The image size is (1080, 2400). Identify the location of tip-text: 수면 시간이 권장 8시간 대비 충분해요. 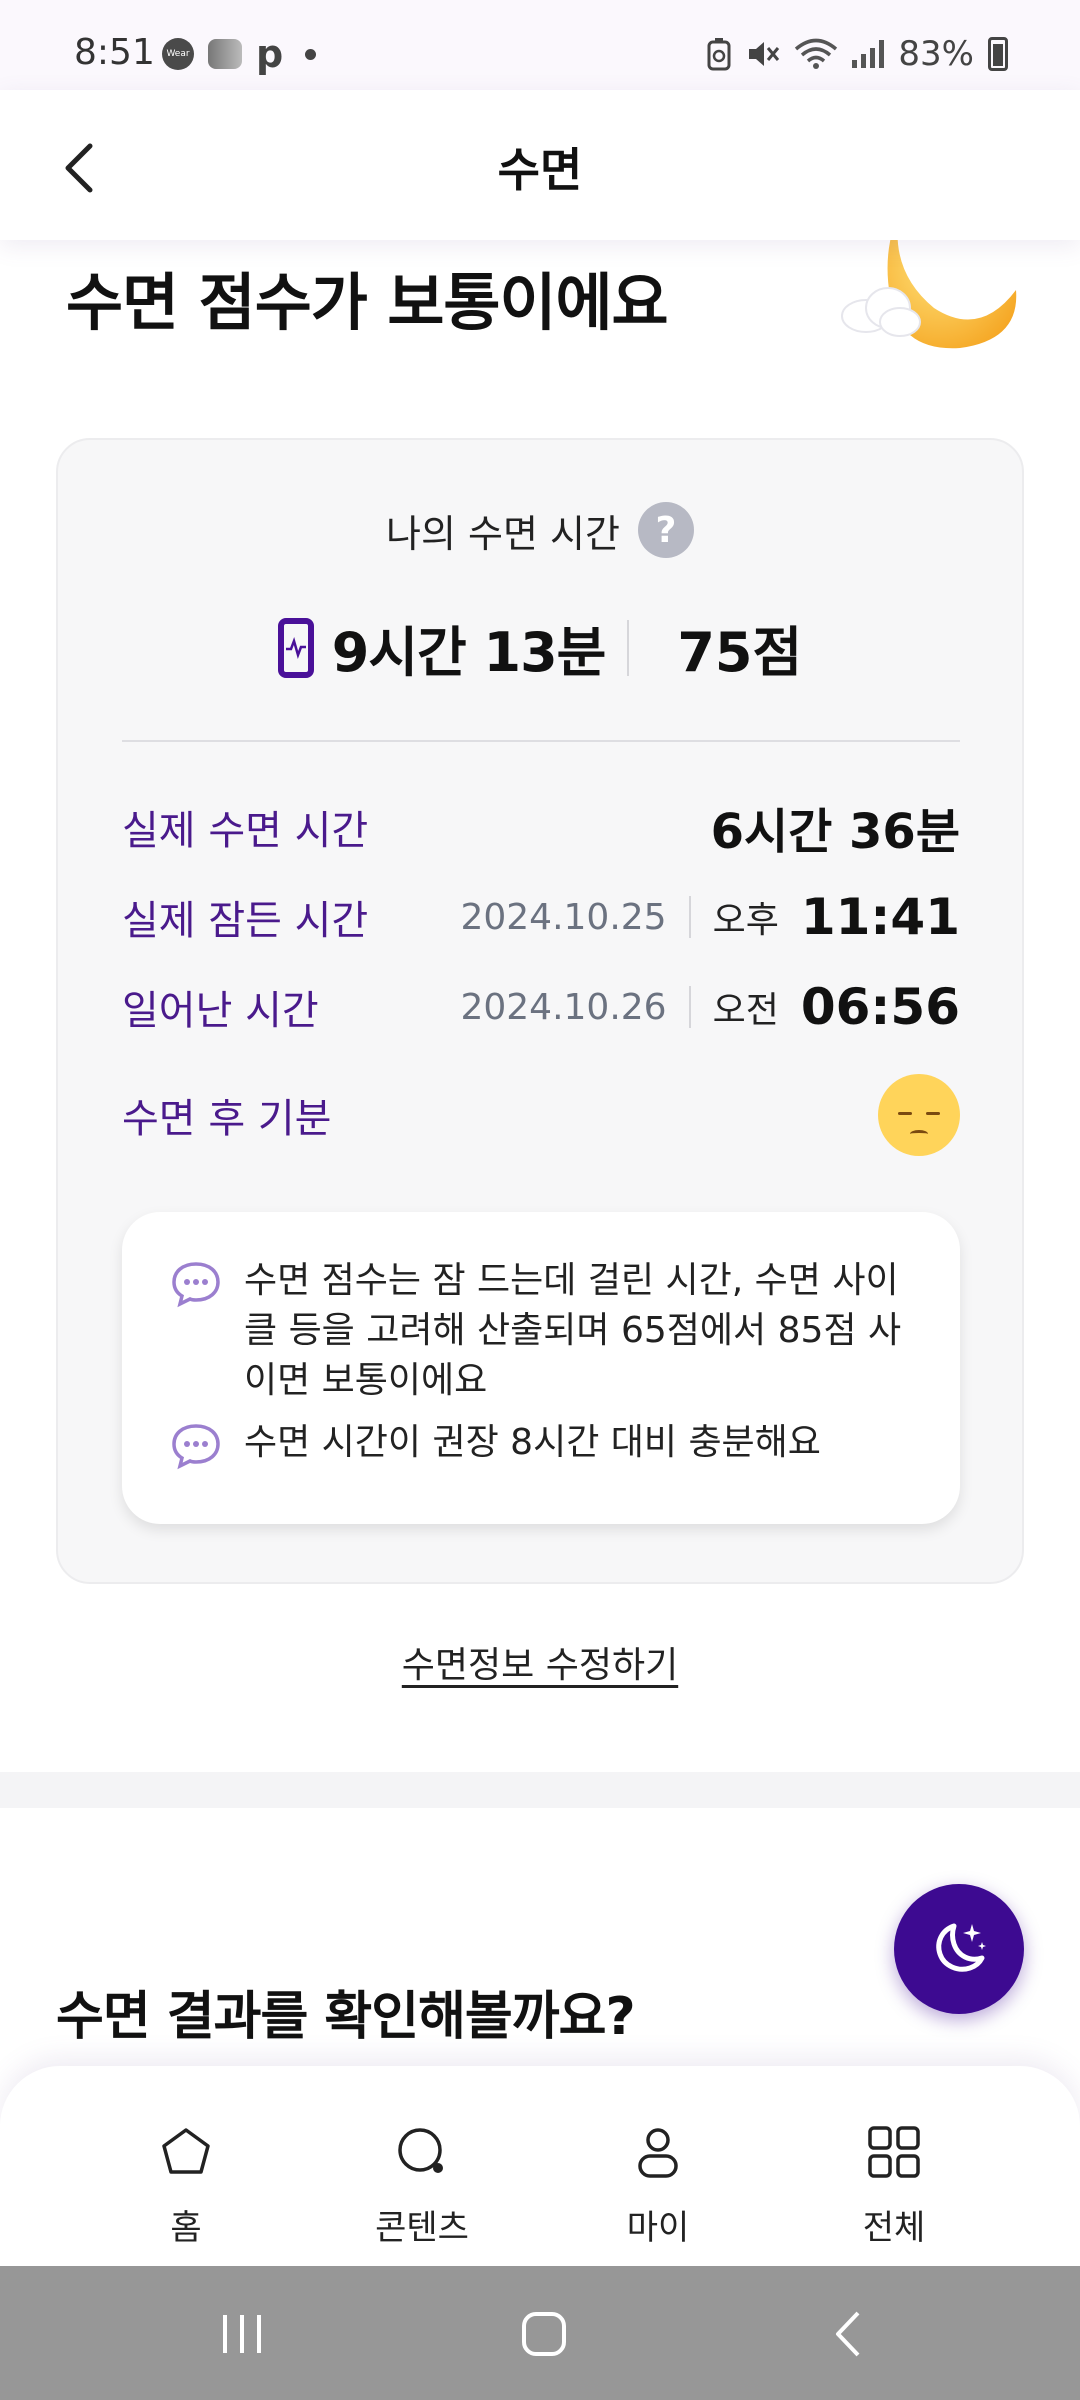
(532, 1442).